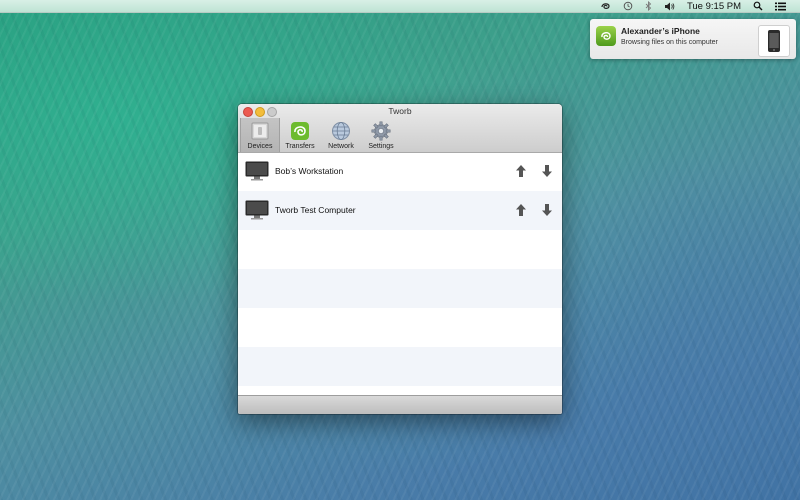 This screenshot has width=800, height=500. What do you see at coordinates (381, 146) in the screenshot?
I see `toolbar-settings-label: Settings` at bounding box center [381, 146].